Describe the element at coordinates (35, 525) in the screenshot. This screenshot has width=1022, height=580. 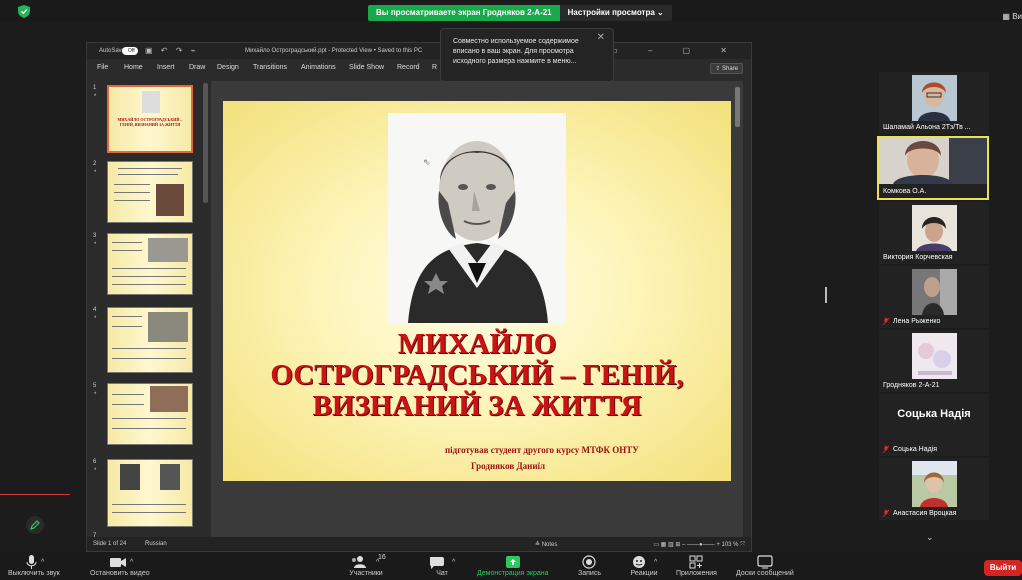
I see `annotate-pen-button` at that location.